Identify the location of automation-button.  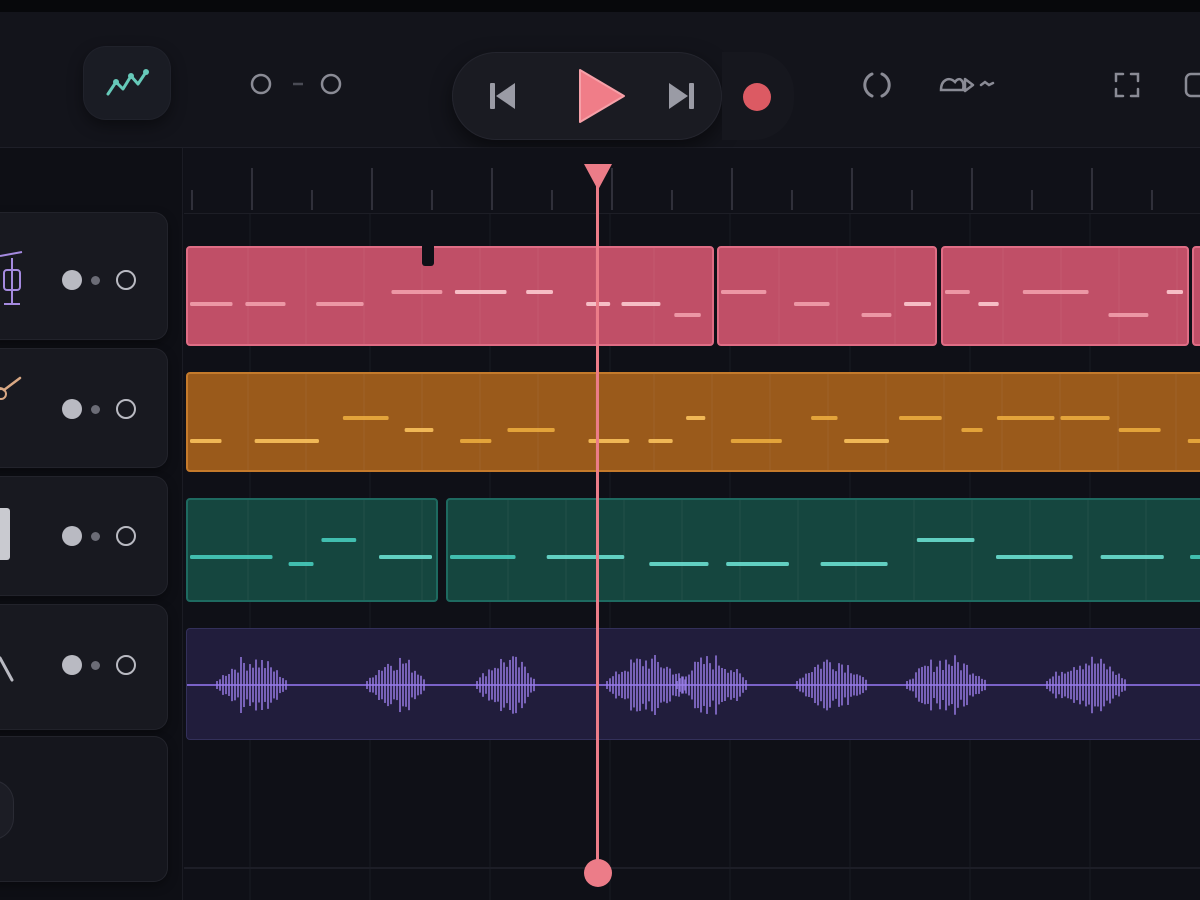
(127, 83).